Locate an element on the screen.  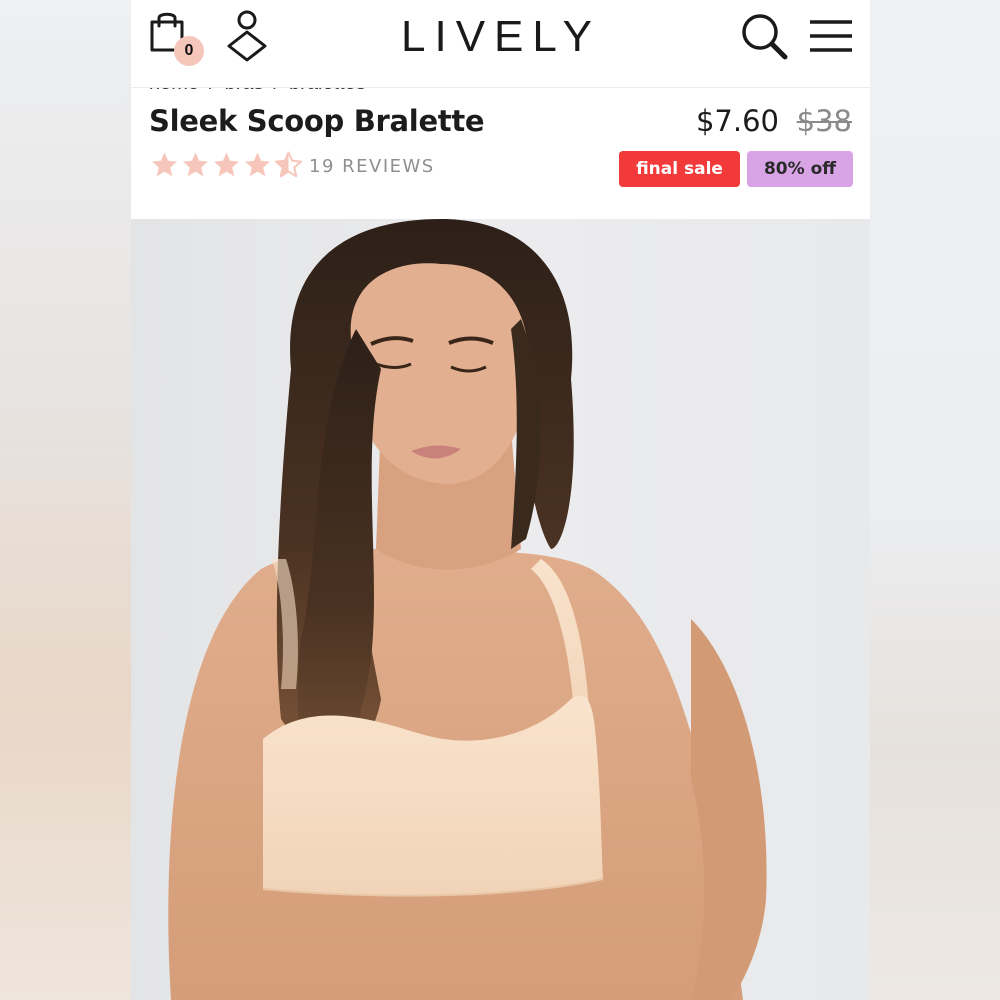
sale-price: $7.60 is located at coordinates (737, 121).